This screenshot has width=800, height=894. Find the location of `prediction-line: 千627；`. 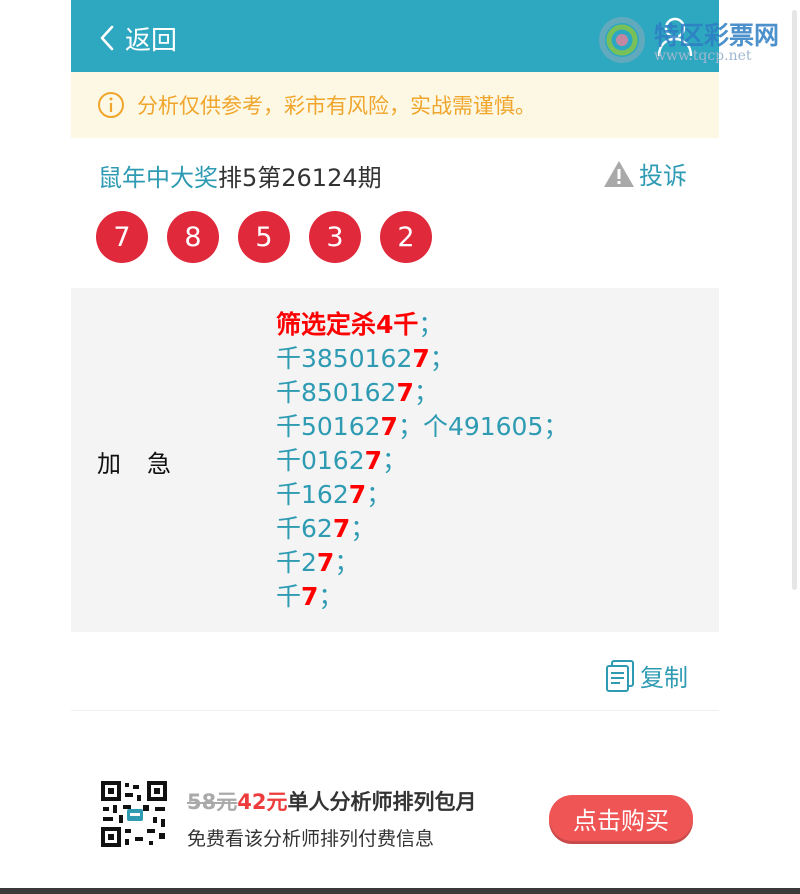

prediction-line: 千627； is located at coordinates (422, 529).